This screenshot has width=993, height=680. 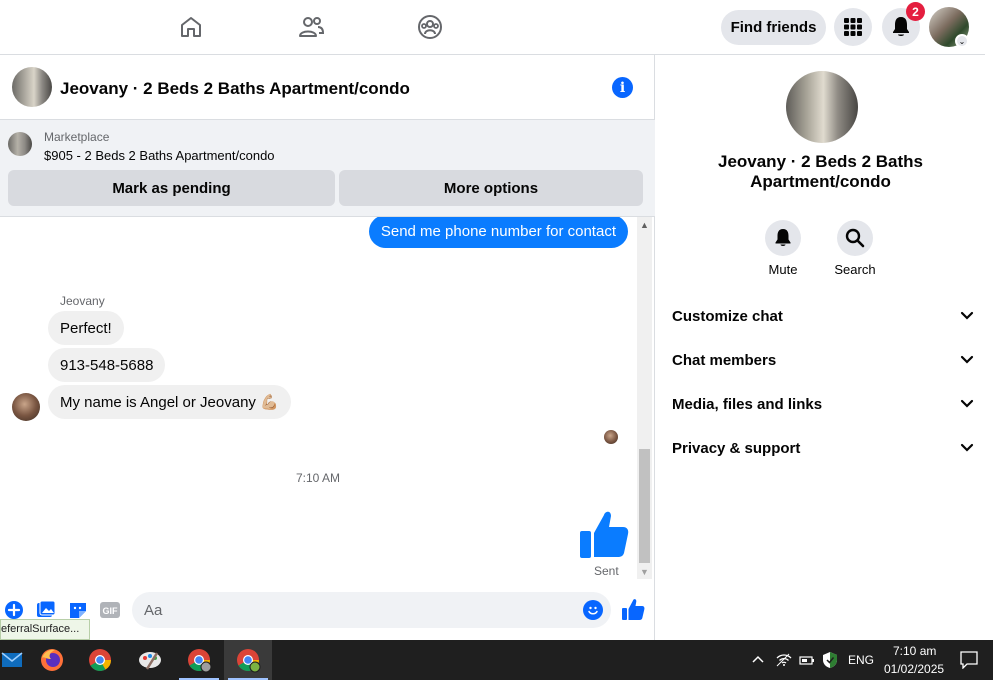 I want to click on emoji-icon, so click(x=593, y=610).